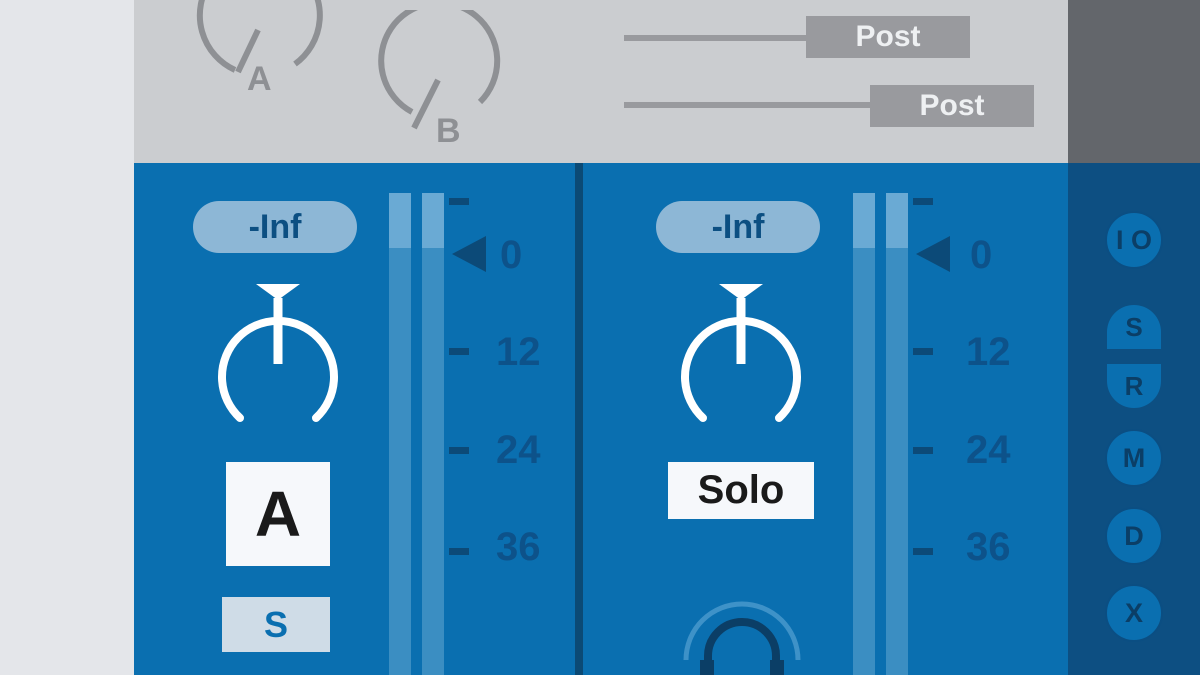 This screenshot has width=1200, height=675. What do you see at coordinates (400, 220) in the screenshot?
I see `channel-1-meter-left-peak` at bounding box center [400, 220].